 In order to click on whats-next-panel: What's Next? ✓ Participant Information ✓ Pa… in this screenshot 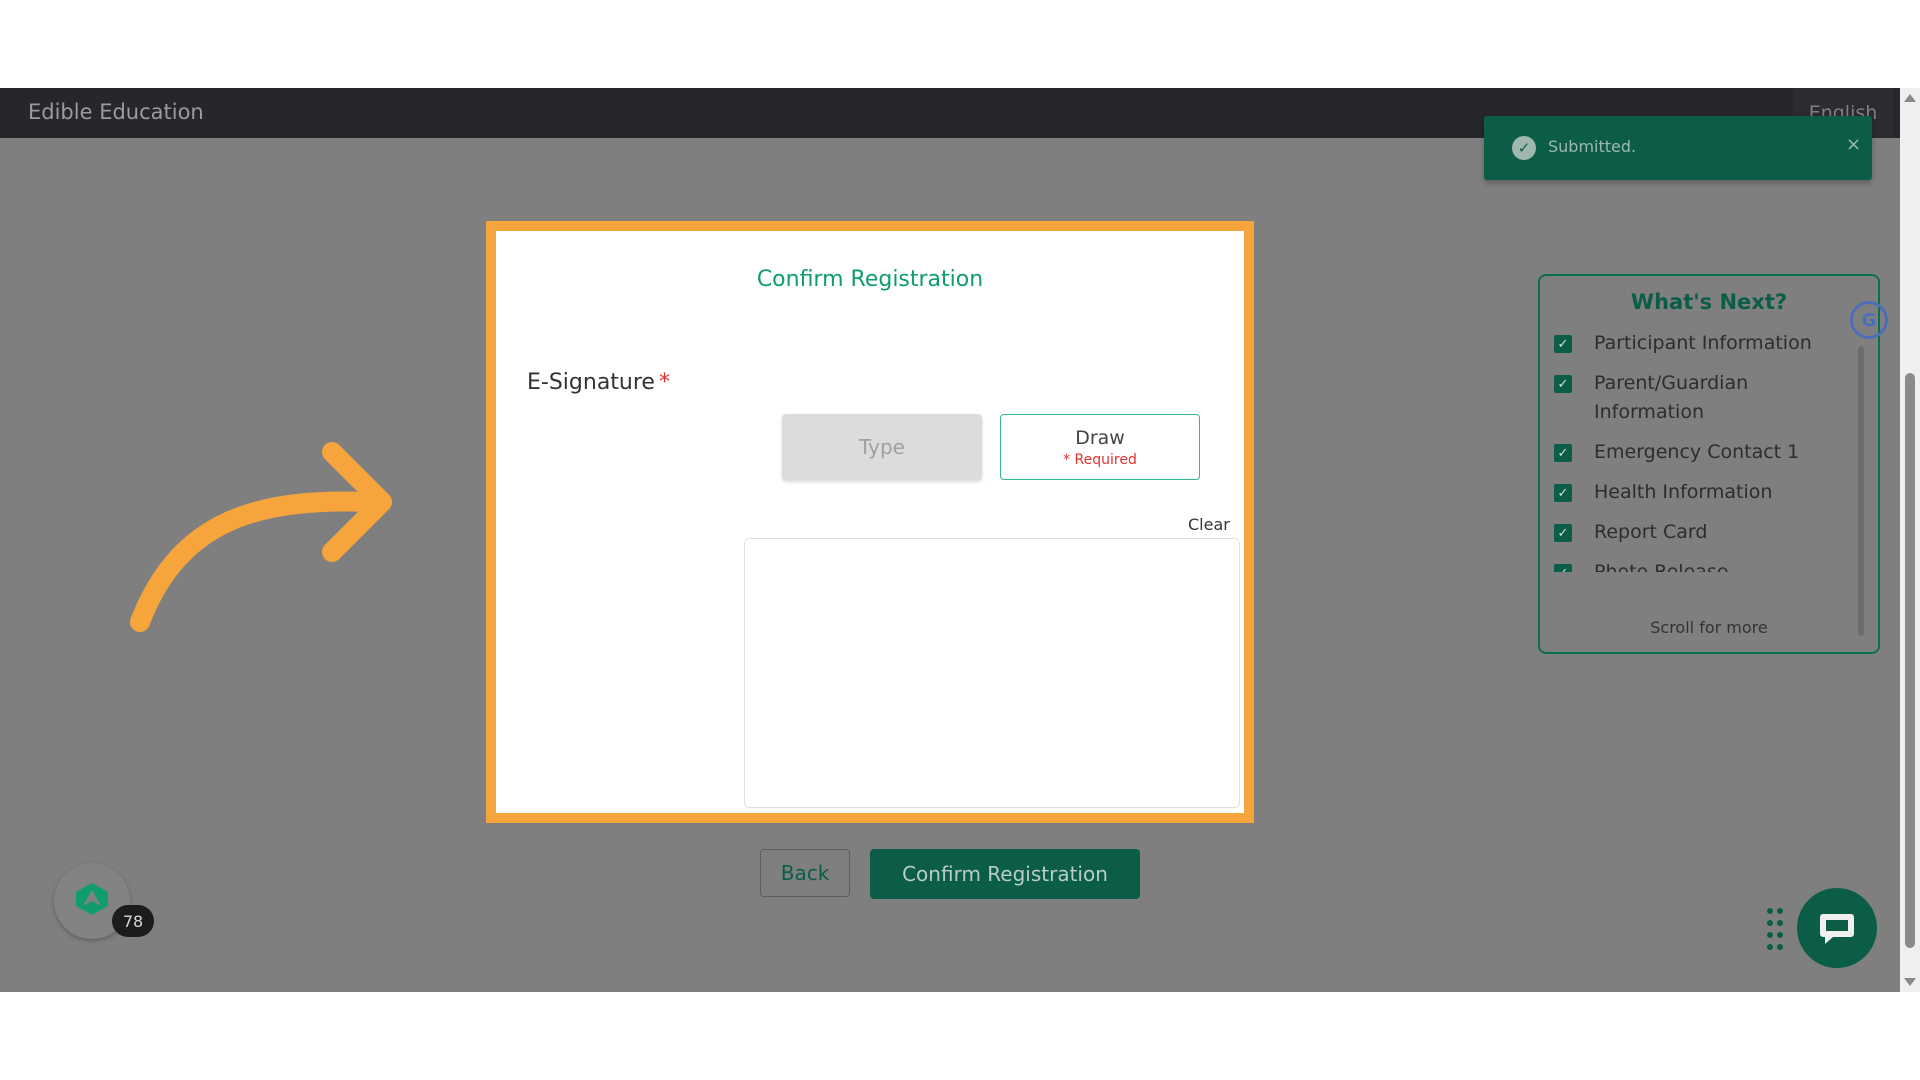, I will do `click(1709, 464)`.